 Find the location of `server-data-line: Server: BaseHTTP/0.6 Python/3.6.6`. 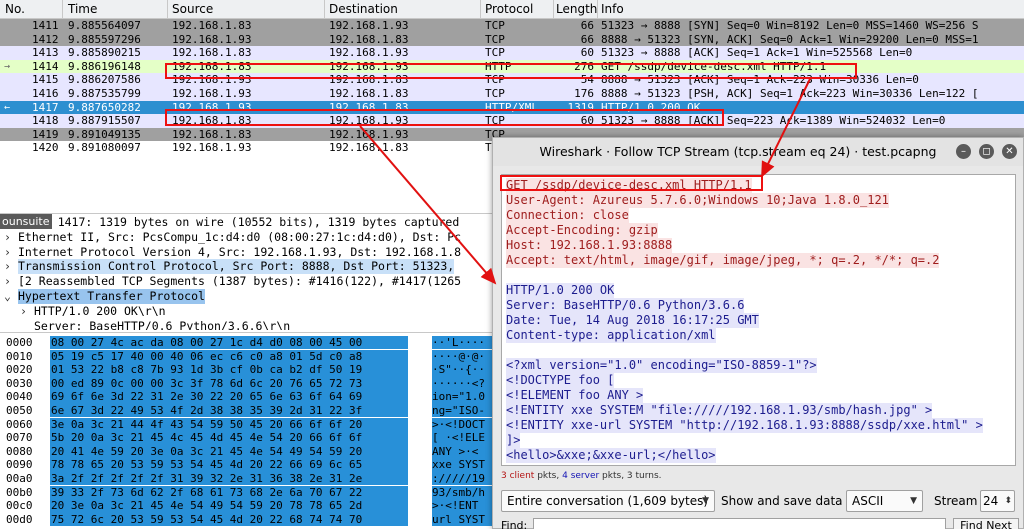

server-data-line: Server: BaseHTTP/0.6 Python/3.6.6 is located at coordinates (625, 305).